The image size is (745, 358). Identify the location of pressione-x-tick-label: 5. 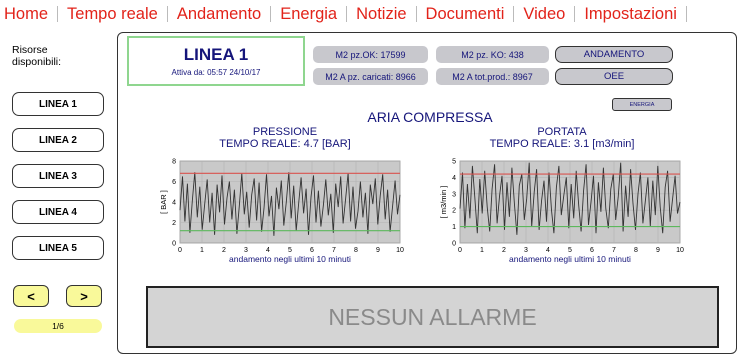
(290, 250).